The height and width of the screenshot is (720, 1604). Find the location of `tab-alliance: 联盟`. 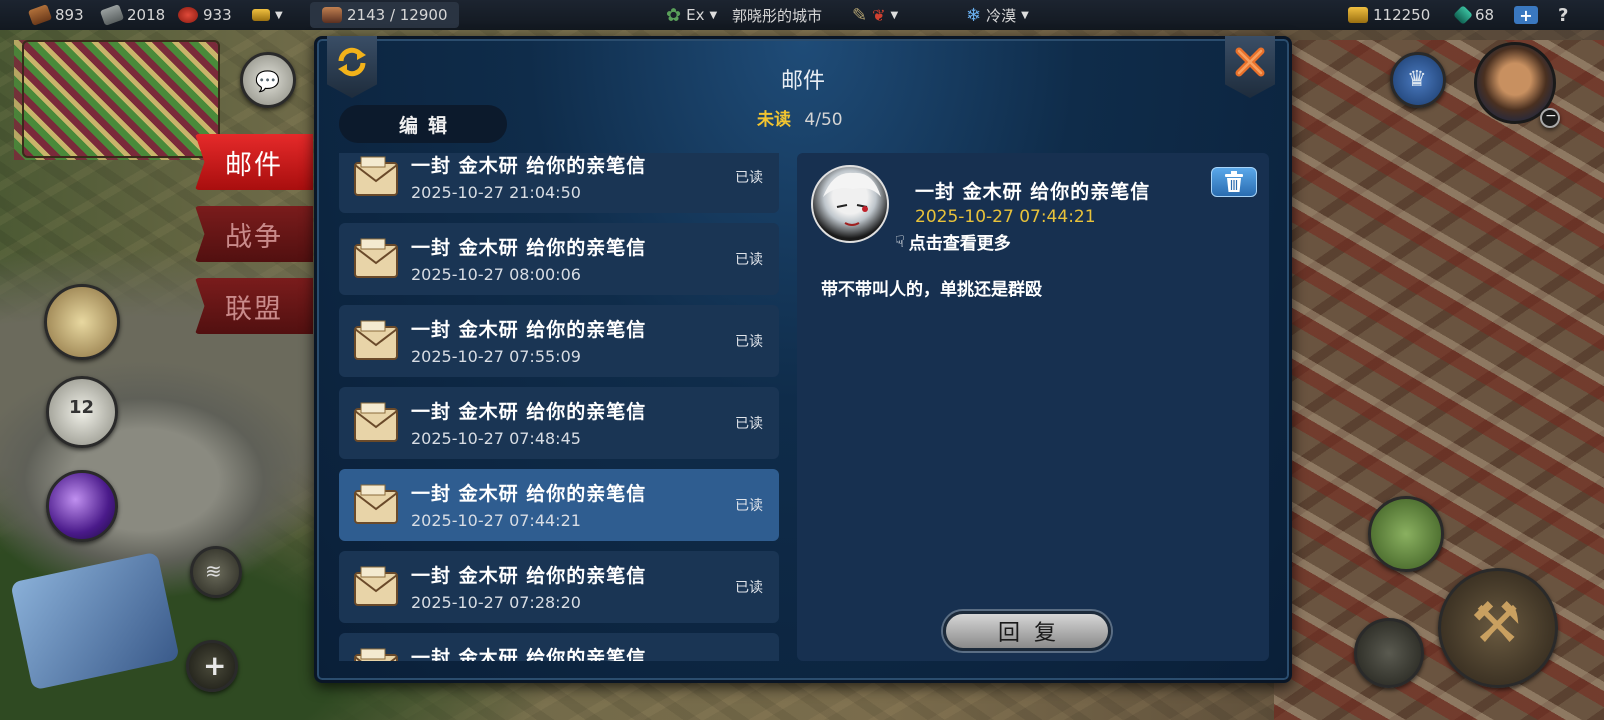

tab-alliance: 联盟 is located at coordinates (254, 306).